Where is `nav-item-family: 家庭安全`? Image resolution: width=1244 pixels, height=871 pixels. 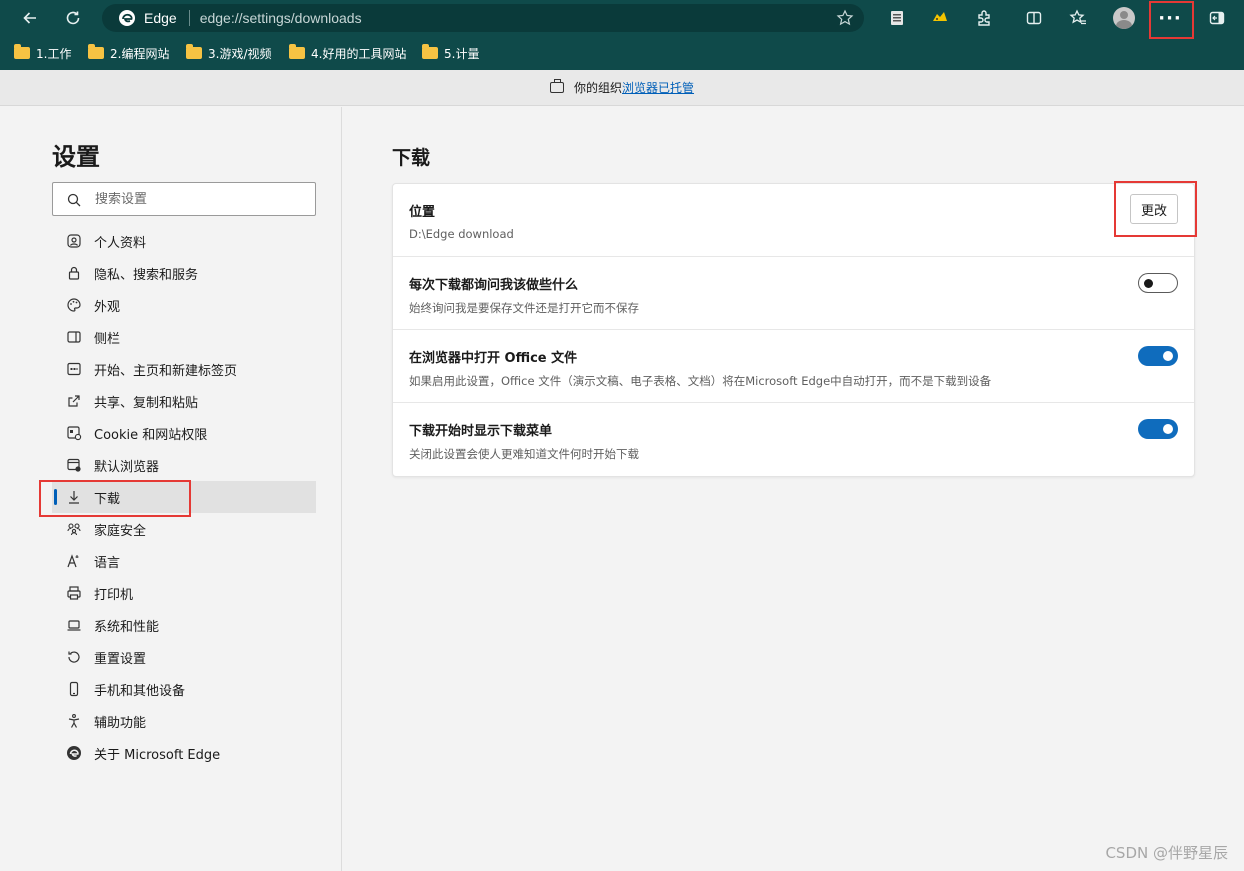 nav-item-family: 家庭安全 is located at coordinates (184, 529).